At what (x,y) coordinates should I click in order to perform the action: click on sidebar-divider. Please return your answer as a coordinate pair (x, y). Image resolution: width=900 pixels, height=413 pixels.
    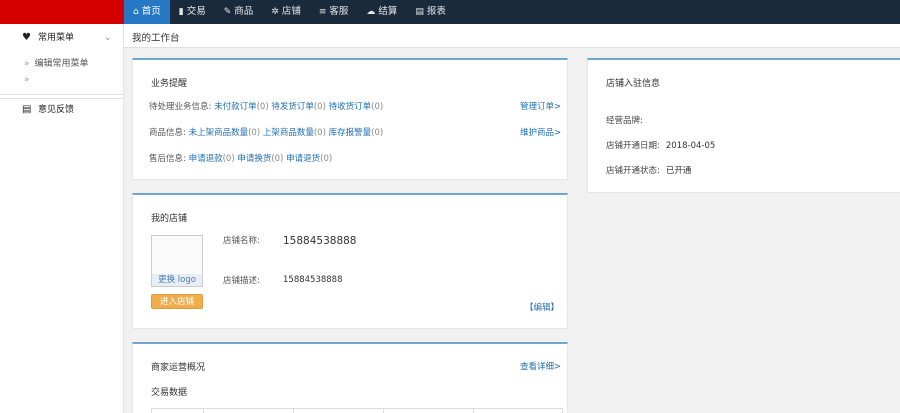
    Looking at the image, I should click on (61, 94).